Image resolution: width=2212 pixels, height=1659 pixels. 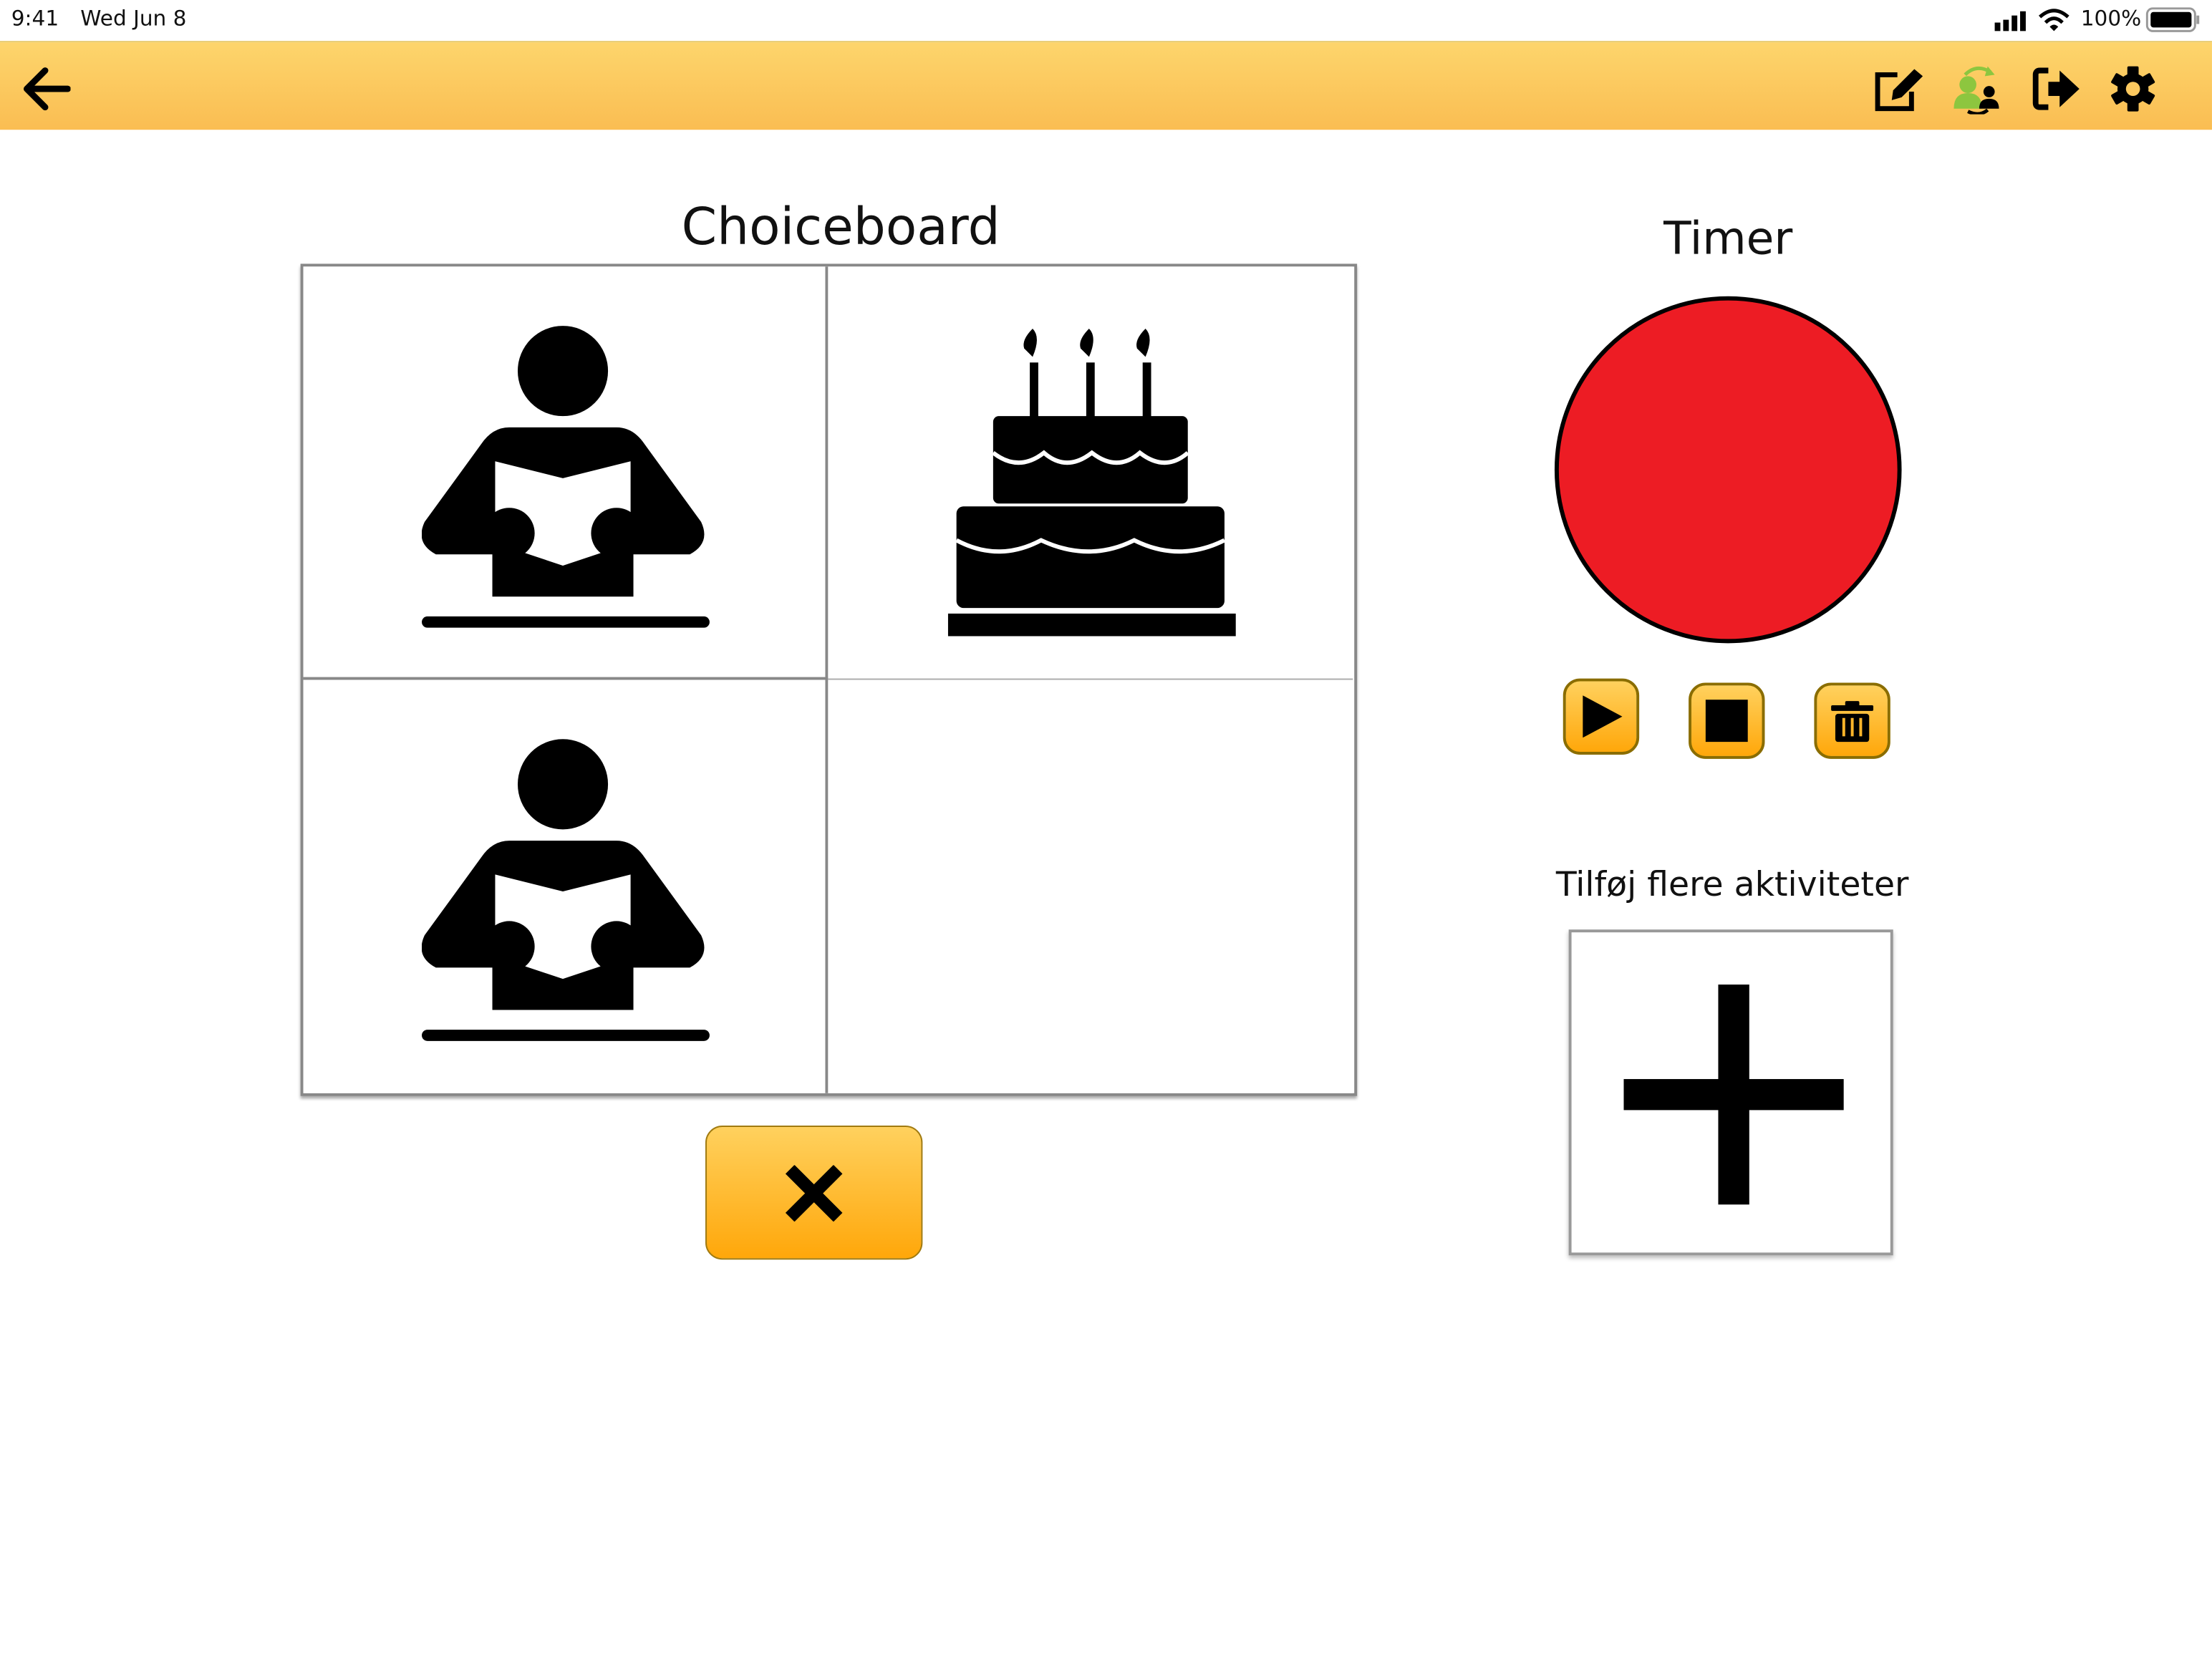 I want to click on gear-icon, so click(x=2132, y=90).